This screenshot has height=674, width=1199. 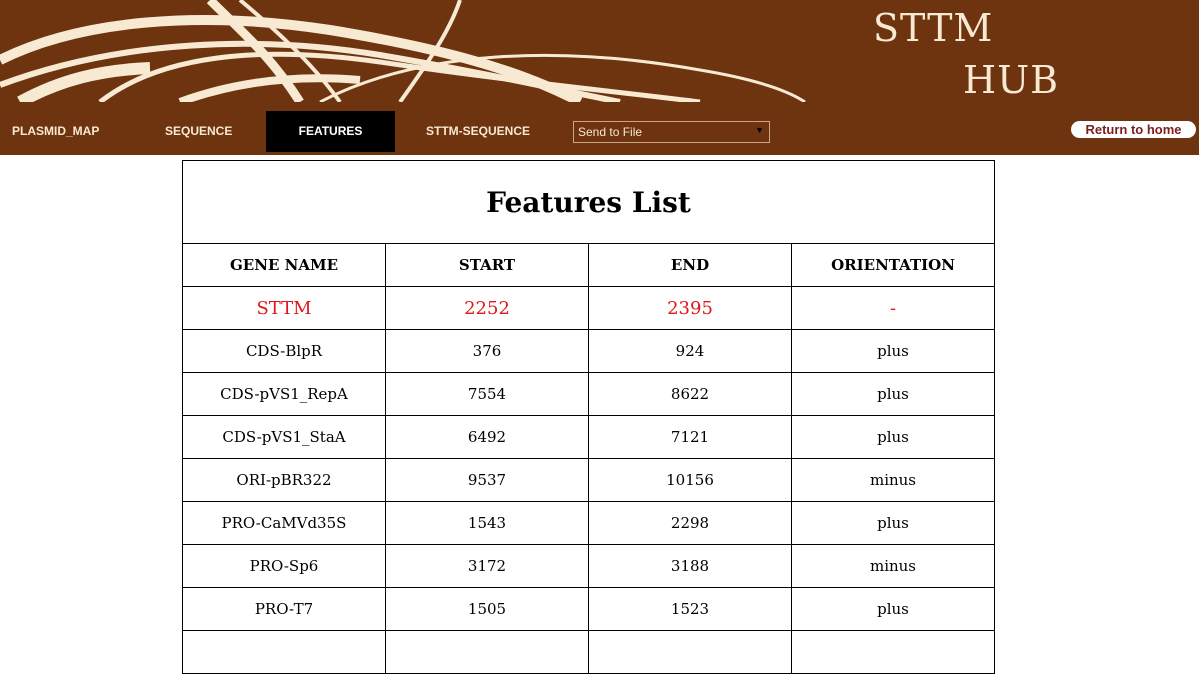 I want to click on tab-sttm-sequence: STTM-SEQUENCE, so click(x=478, y=131).